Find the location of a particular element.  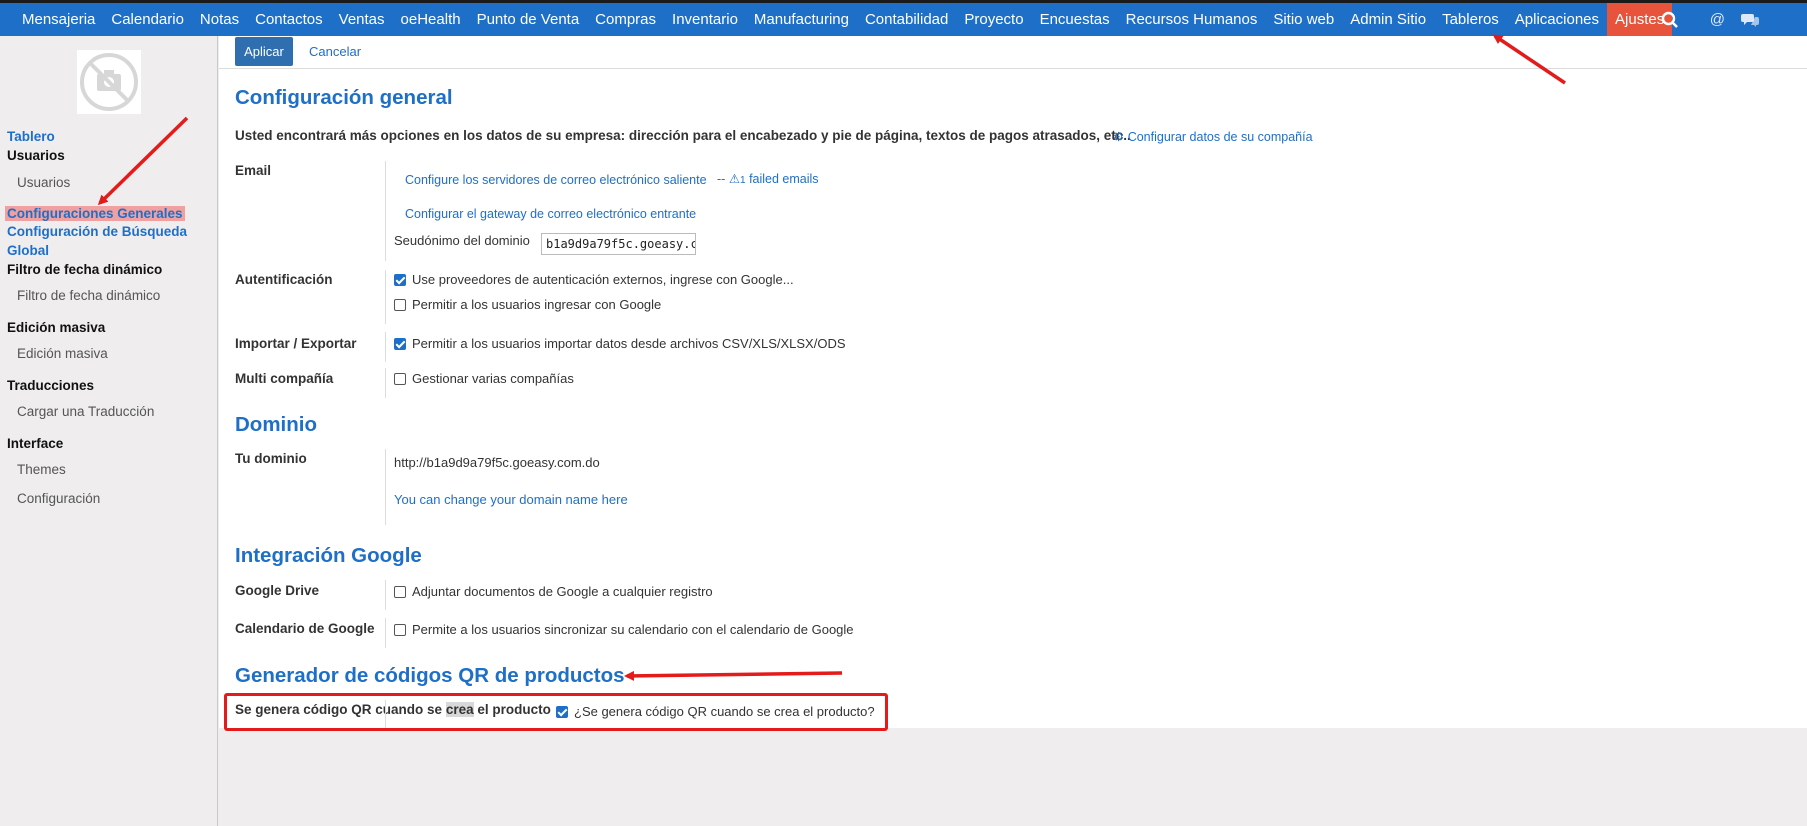

menu-item-sitio-web: Sitio web is located at coordinates (1303, 19).